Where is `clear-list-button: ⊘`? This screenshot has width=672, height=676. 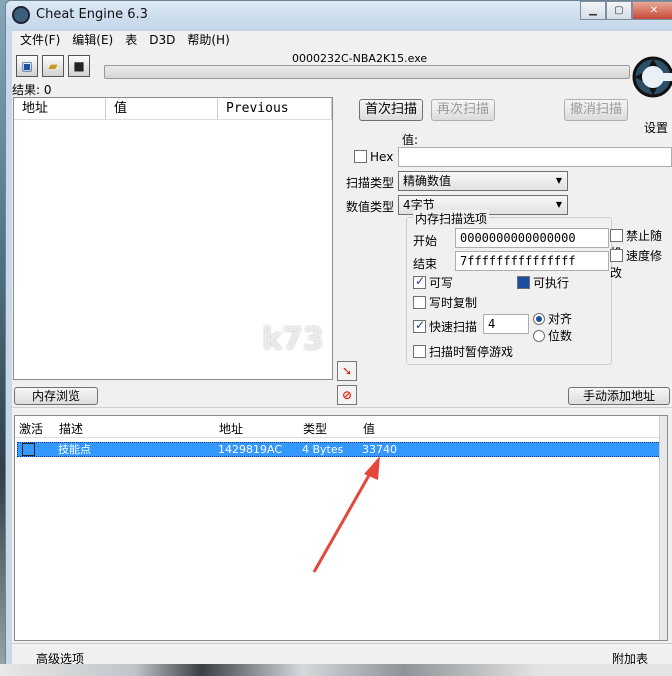
clear-list-button: ⊘ is located at coordinates (347, 395).